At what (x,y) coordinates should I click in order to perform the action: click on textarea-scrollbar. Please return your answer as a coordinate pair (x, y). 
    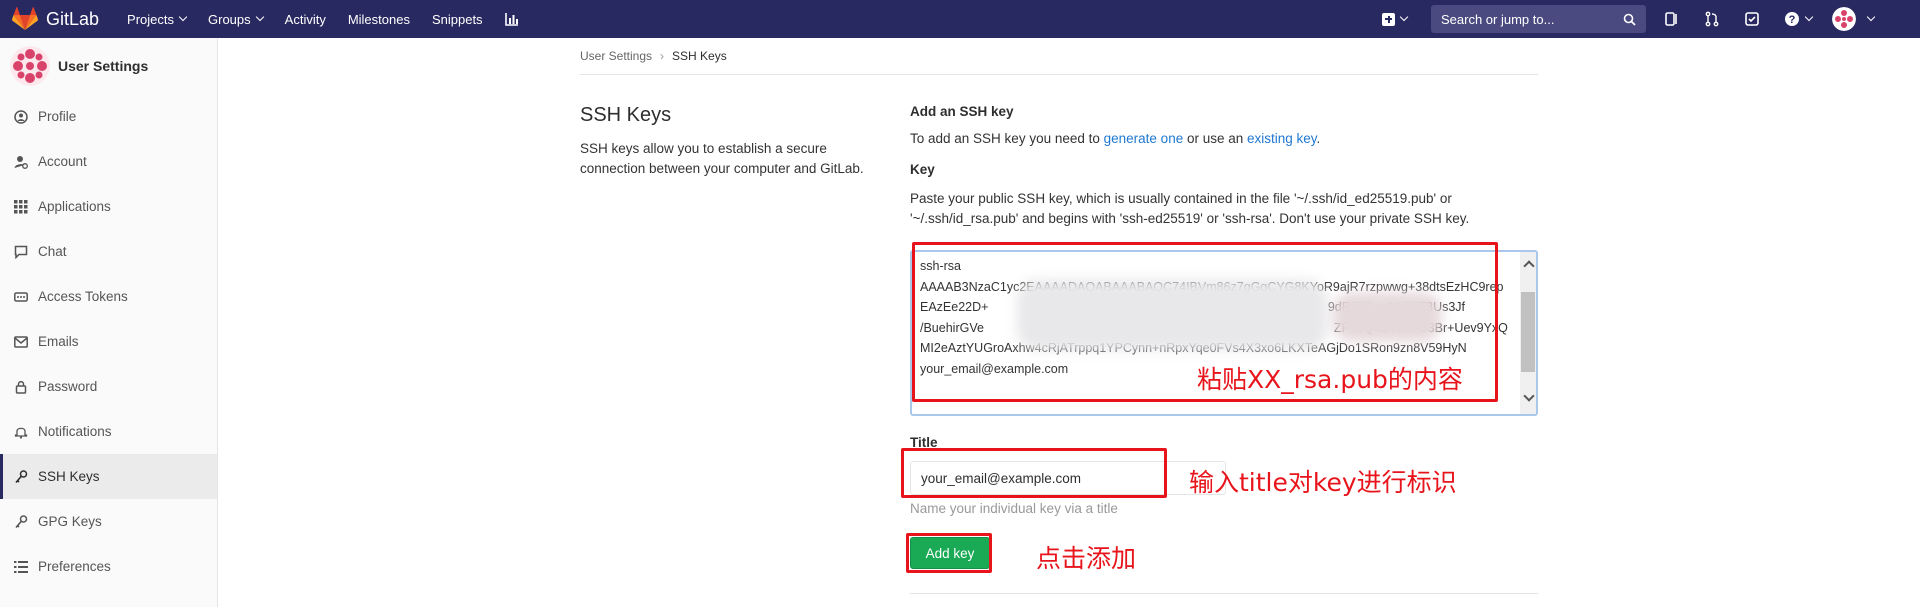
    Looking at the image, I should click on (1528, 333).